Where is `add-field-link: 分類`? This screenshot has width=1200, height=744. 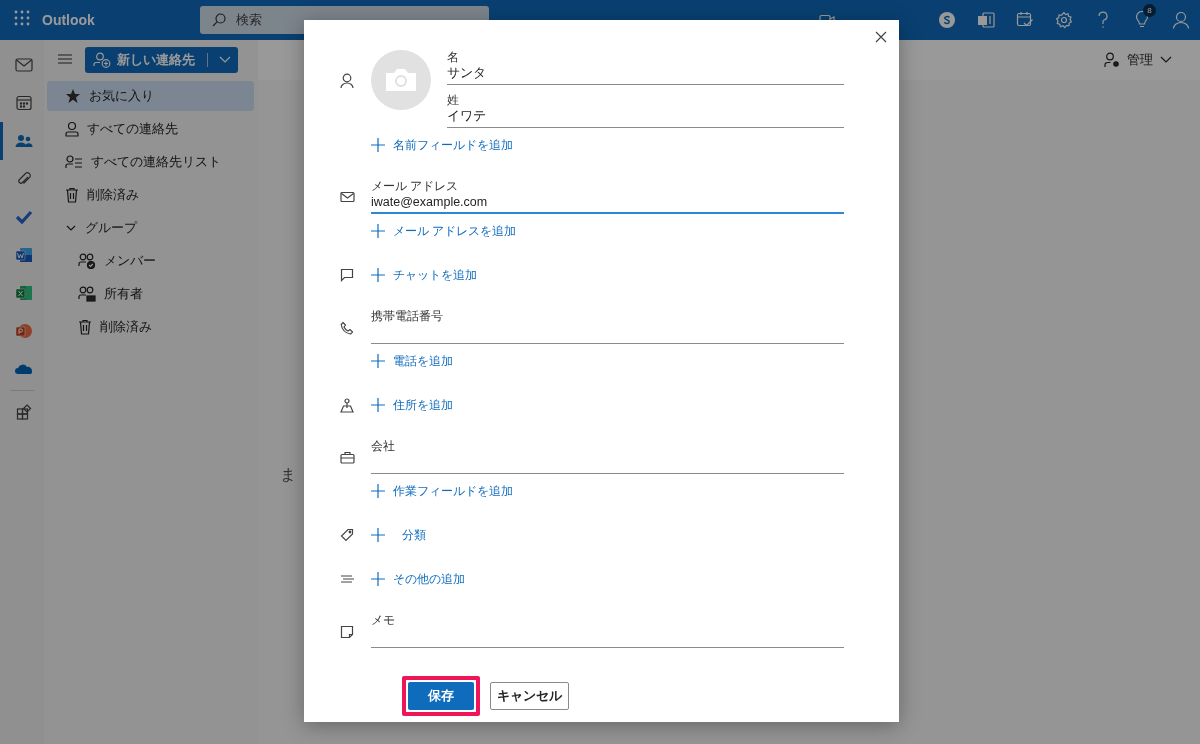
add-field-link: 分類 is located at coordinates (398, 535).